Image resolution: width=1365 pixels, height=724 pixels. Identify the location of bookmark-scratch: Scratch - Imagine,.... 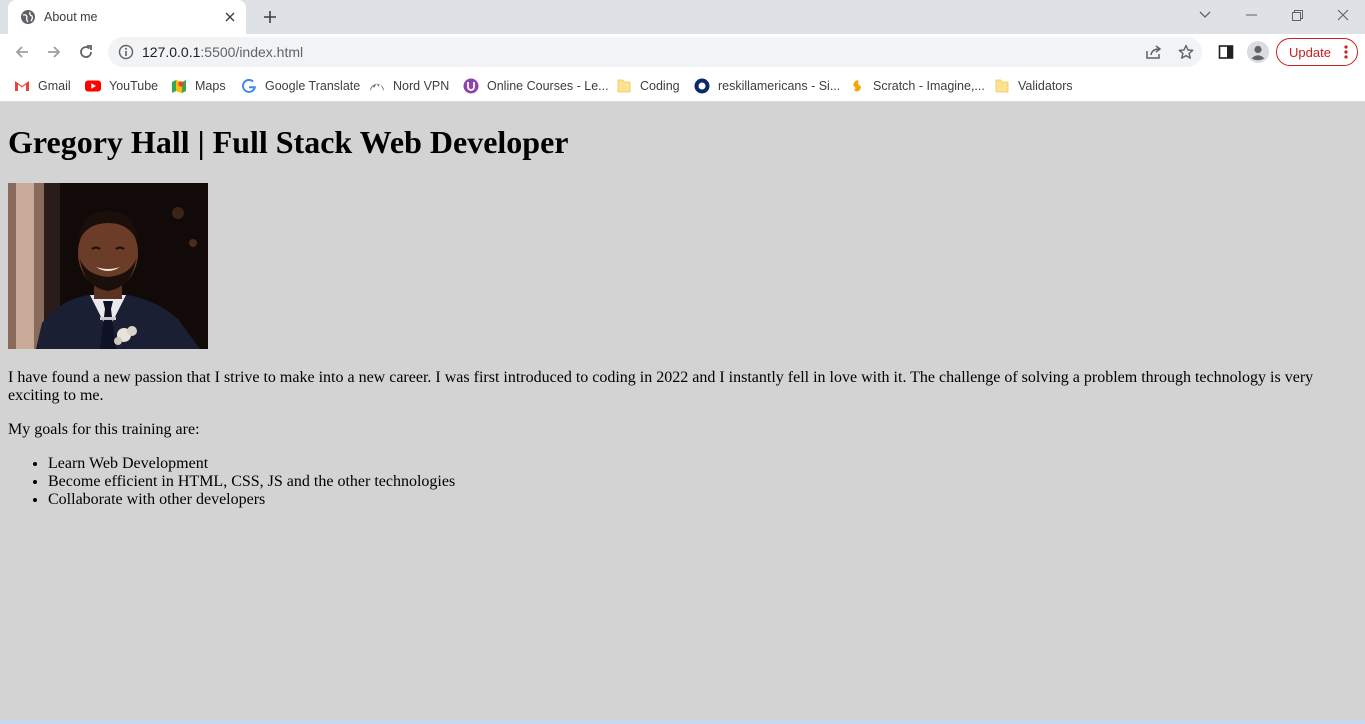
(917, 86).